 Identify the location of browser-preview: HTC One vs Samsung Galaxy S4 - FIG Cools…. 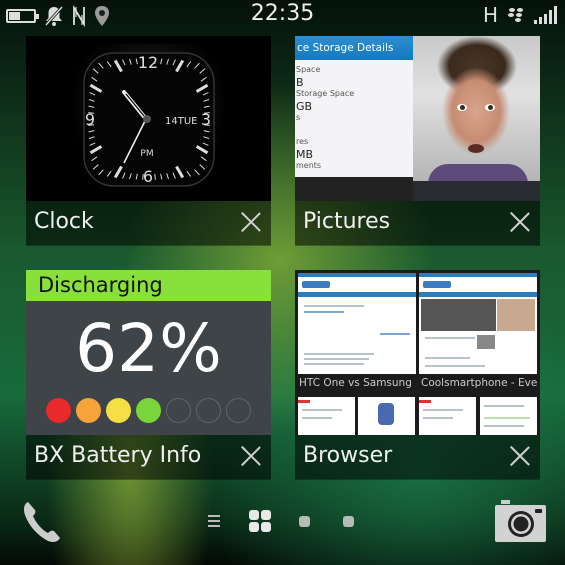
(417, 352).